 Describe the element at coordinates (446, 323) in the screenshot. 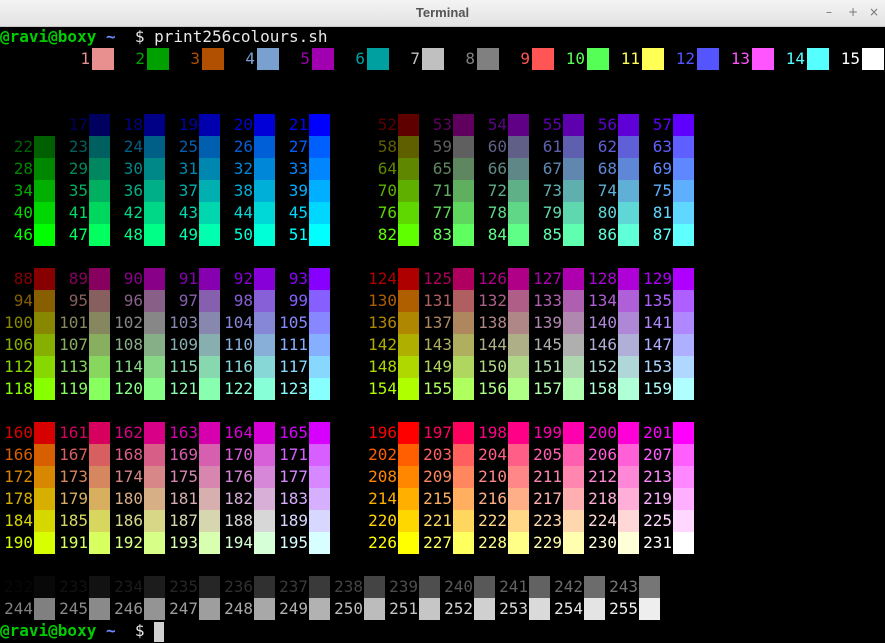

I see `colour-cell-137: 137` at that location.